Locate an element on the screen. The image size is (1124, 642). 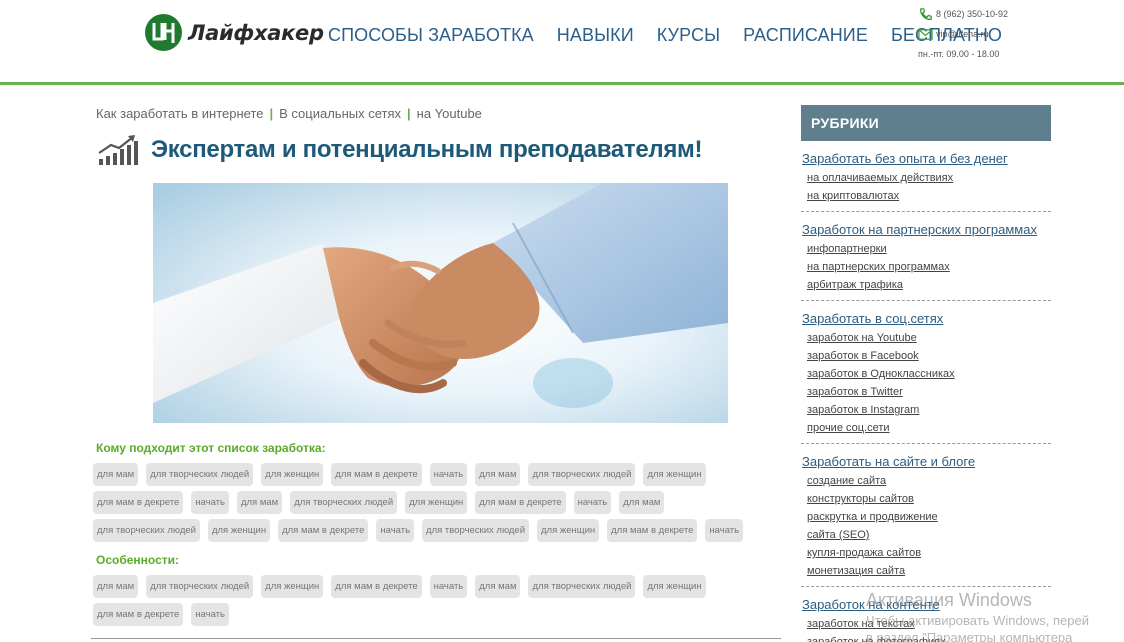
sidebar-header: РУБРИКИ is located at coordinates (926, 123).